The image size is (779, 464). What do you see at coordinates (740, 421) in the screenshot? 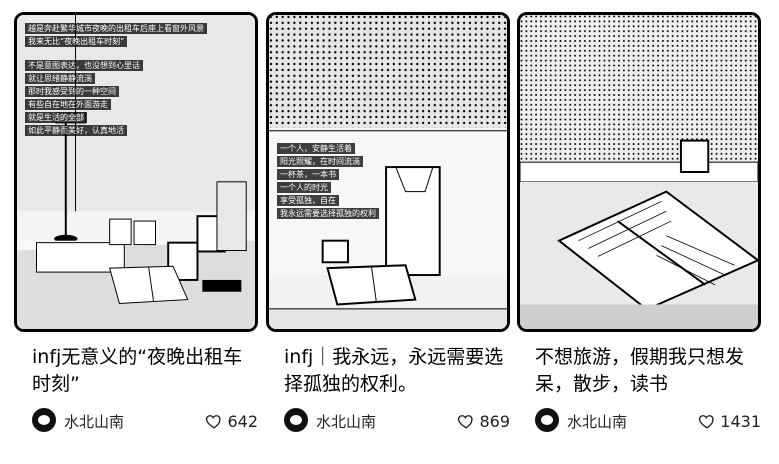
I see `like-count: 1431` at bounding box center [740, 421].